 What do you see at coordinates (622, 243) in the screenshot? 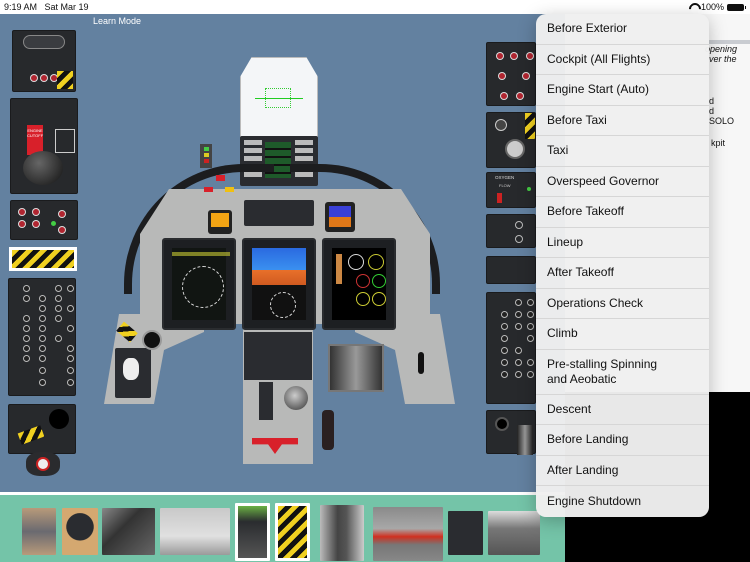
I see `menu-item-lineup: Lineup` at bounding box center [622, 243].